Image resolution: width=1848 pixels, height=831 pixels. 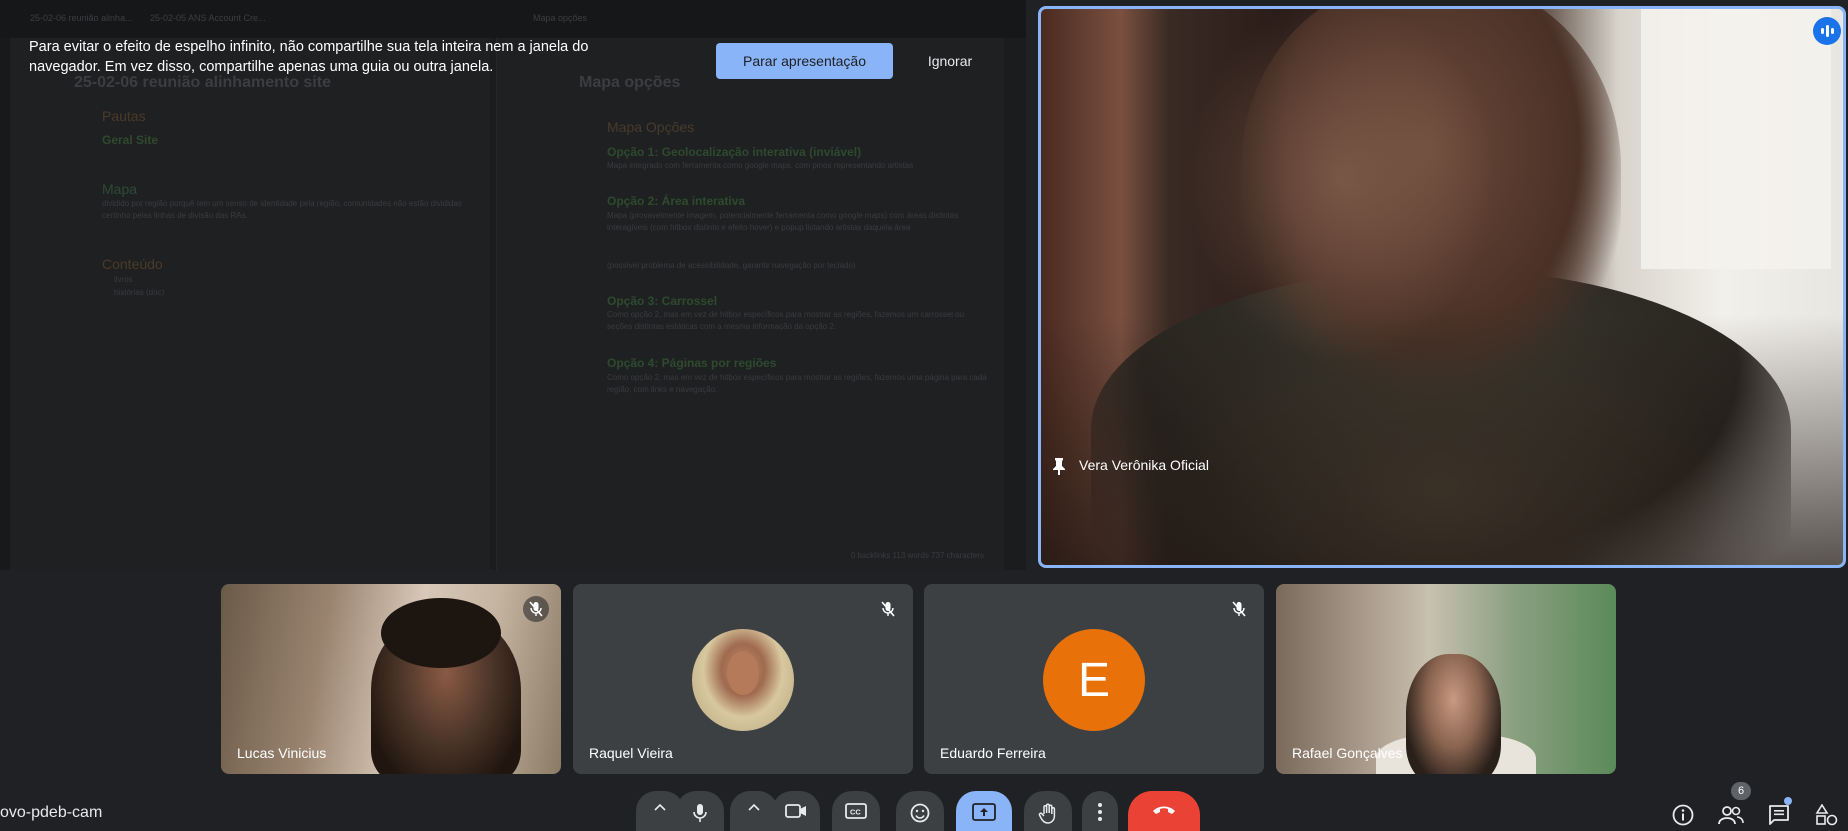 I want to click on captions-icon: CC, so click(x=856, y=811).